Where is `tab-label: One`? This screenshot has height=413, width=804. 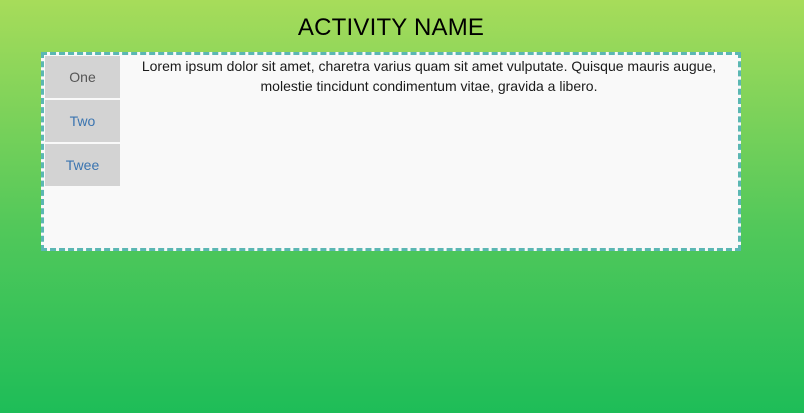
tab-label: One is located at coordinates (82, 77).